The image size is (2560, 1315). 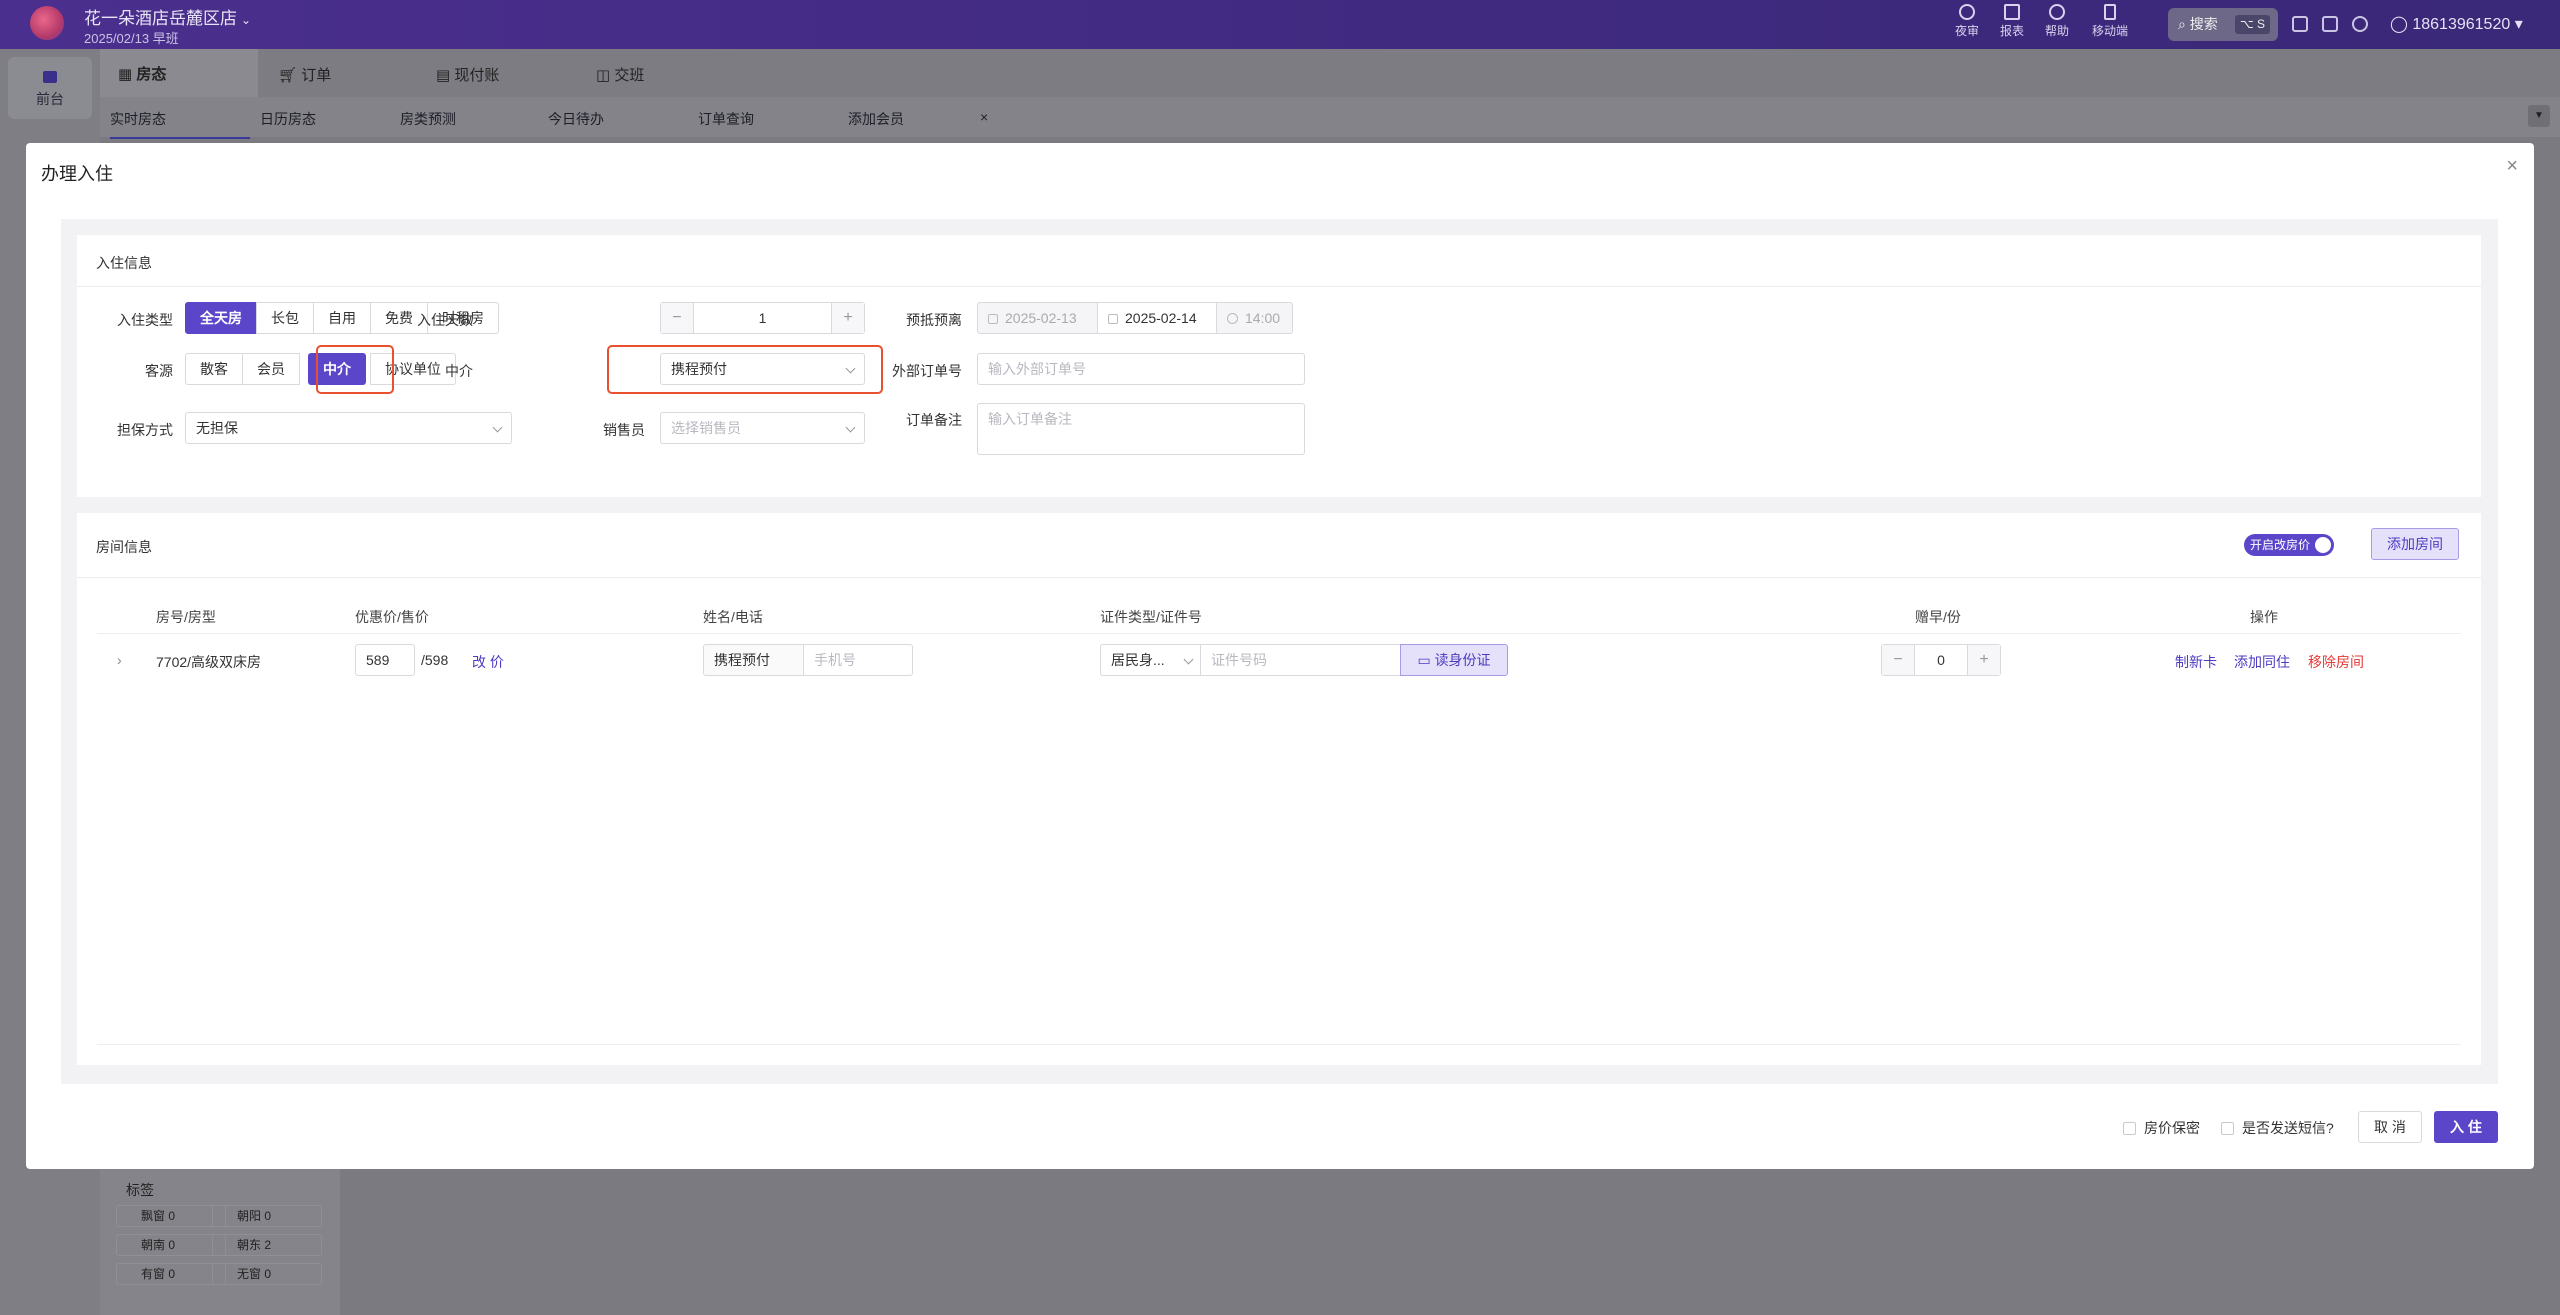 I want to click on translate-icon, so click(x=2300, y=24).